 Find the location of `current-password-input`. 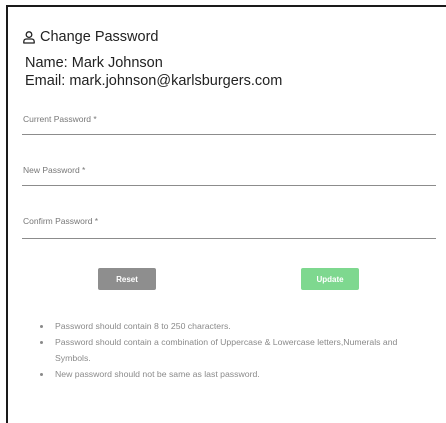

current-password-input is located at coordinates (229, 127).